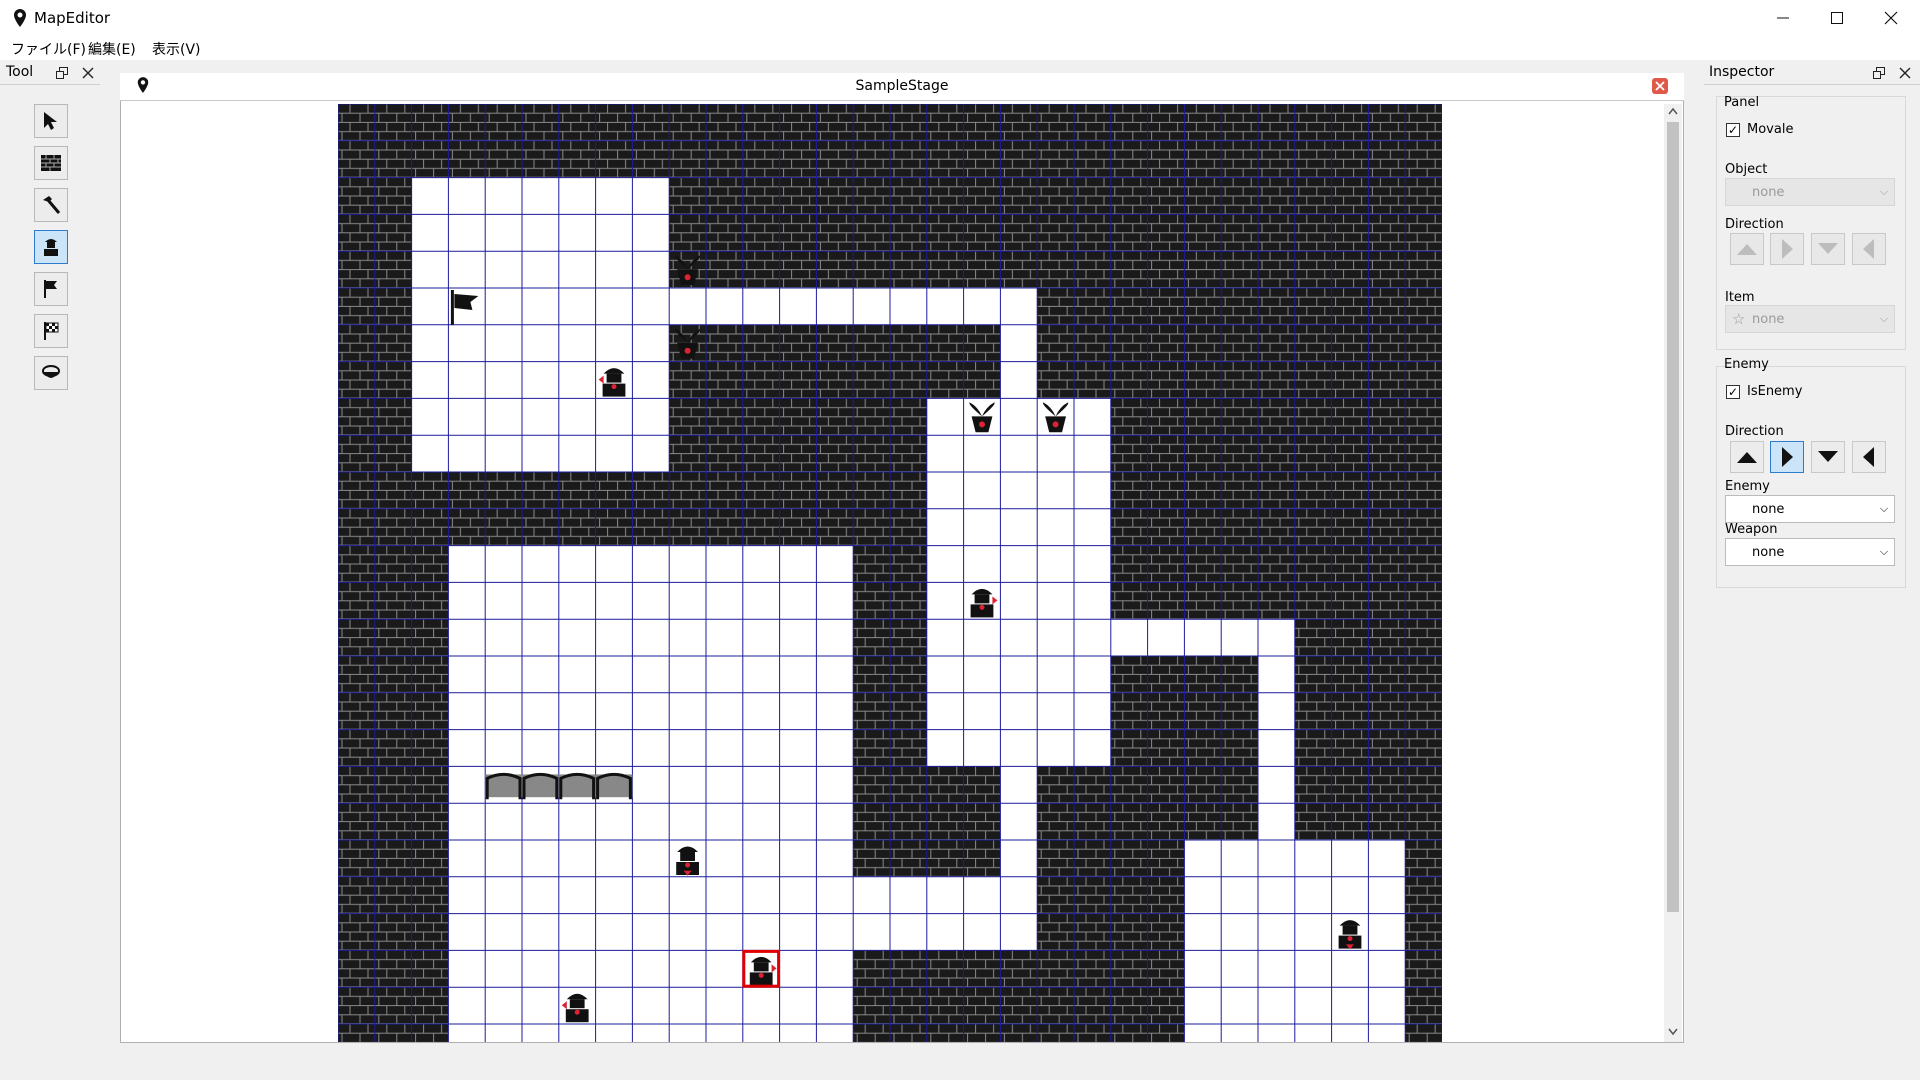 The height and width of the screenshot is (1080, 1920). Describe the element at coordinates (1879, 73) in the screenshot. I see `float-icon` at that location.